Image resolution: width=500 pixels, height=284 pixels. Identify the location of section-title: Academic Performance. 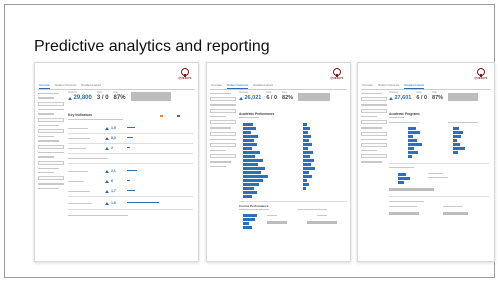
(257, 114).